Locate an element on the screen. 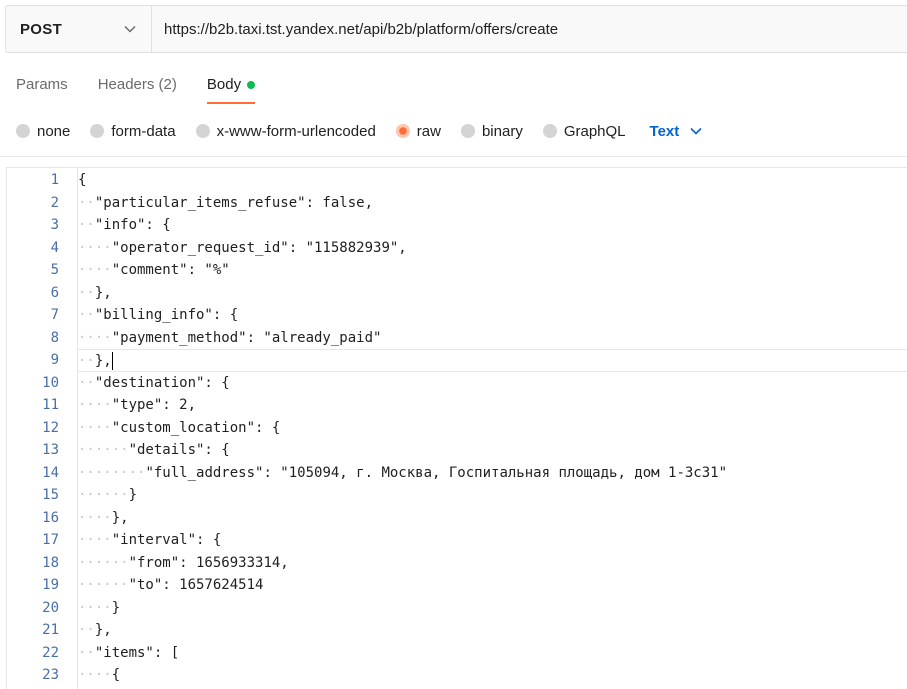  line-number: 15 is located at coordinates (50, 495).